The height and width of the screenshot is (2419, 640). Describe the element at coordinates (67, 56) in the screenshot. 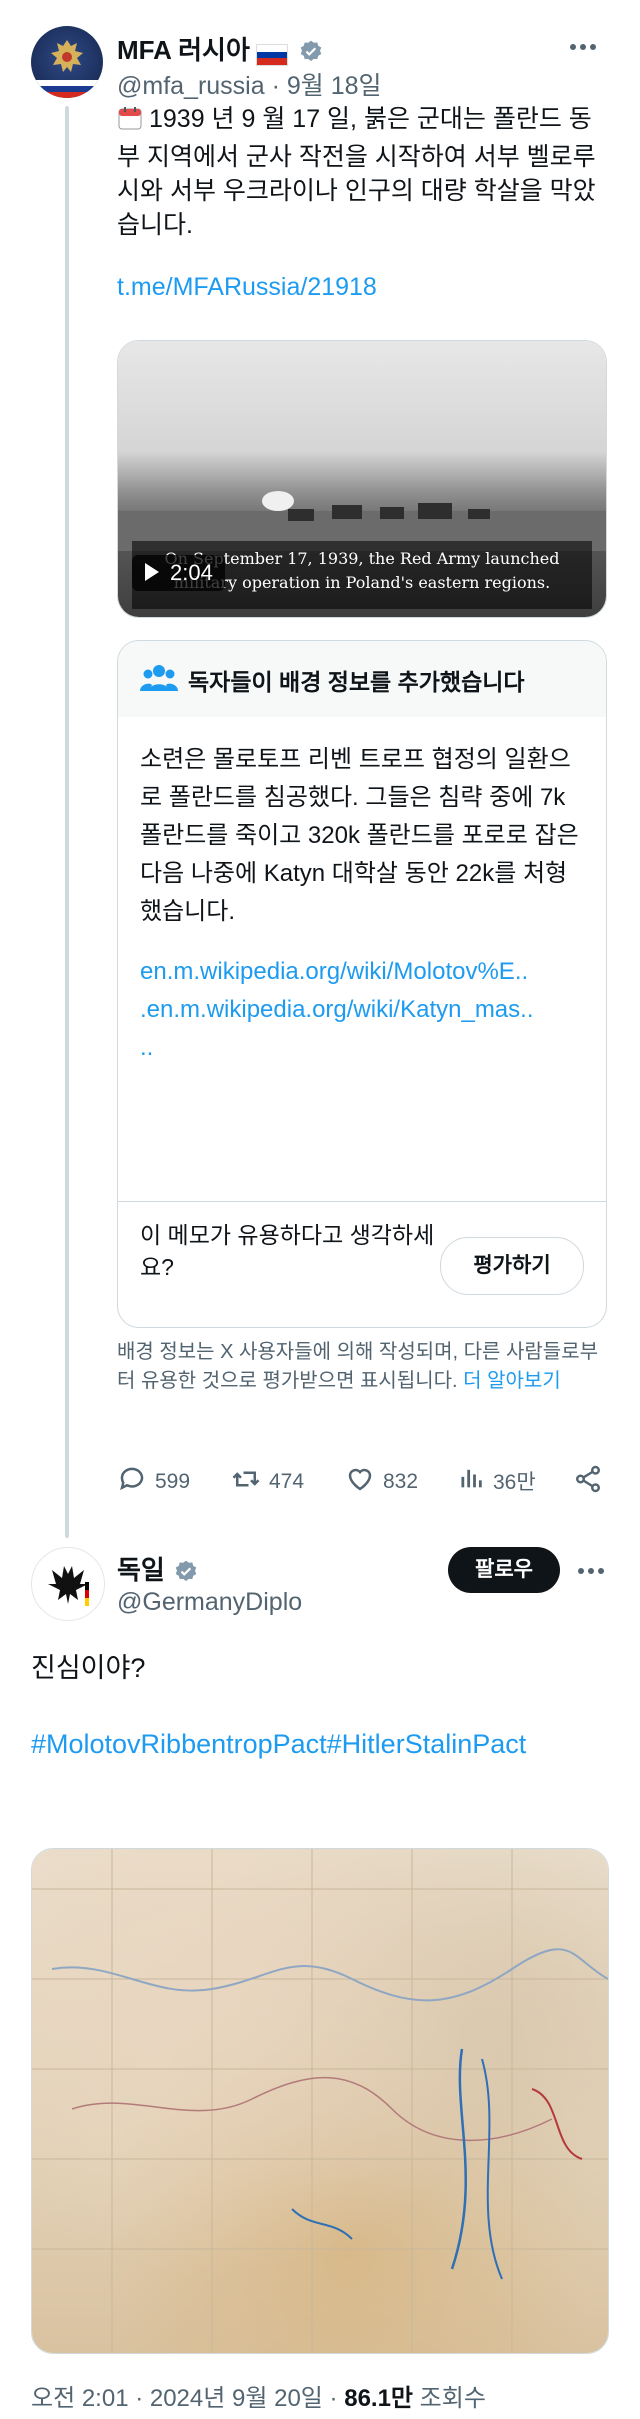

I see `coat-of-arms-icon` at that location.